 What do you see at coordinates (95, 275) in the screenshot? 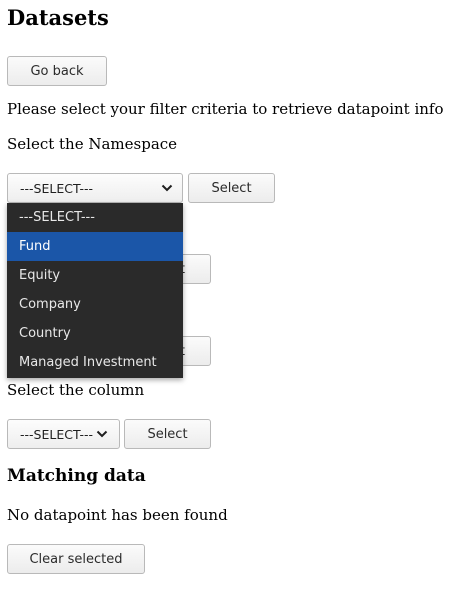
I see `dropdown-option: Equity` at bounding box center [95, 275].